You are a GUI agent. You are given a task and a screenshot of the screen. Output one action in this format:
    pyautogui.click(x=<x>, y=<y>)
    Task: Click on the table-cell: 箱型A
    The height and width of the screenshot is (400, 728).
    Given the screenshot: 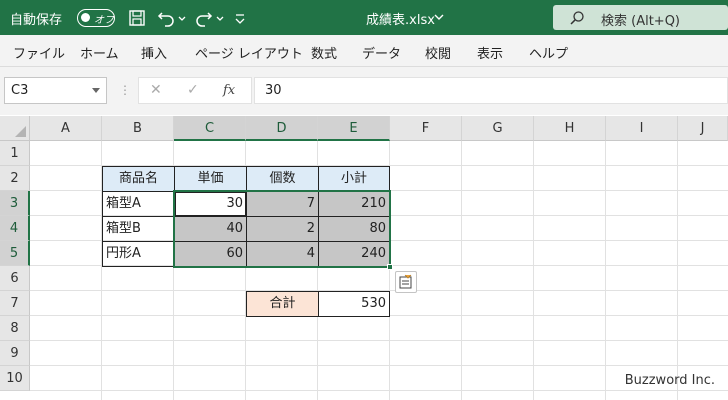 What is the action you would take?
    pyautogui.click(x=138, y=204)
    